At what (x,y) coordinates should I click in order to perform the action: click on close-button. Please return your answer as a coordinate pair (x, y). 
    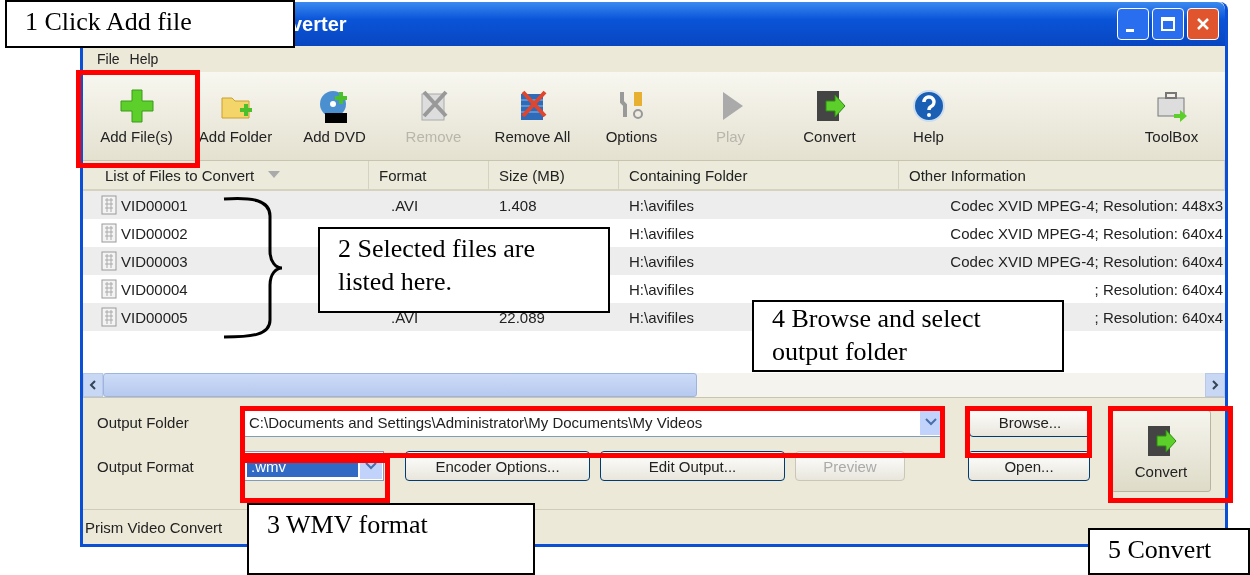
    Looking at the image, I should click on (1203, 24).